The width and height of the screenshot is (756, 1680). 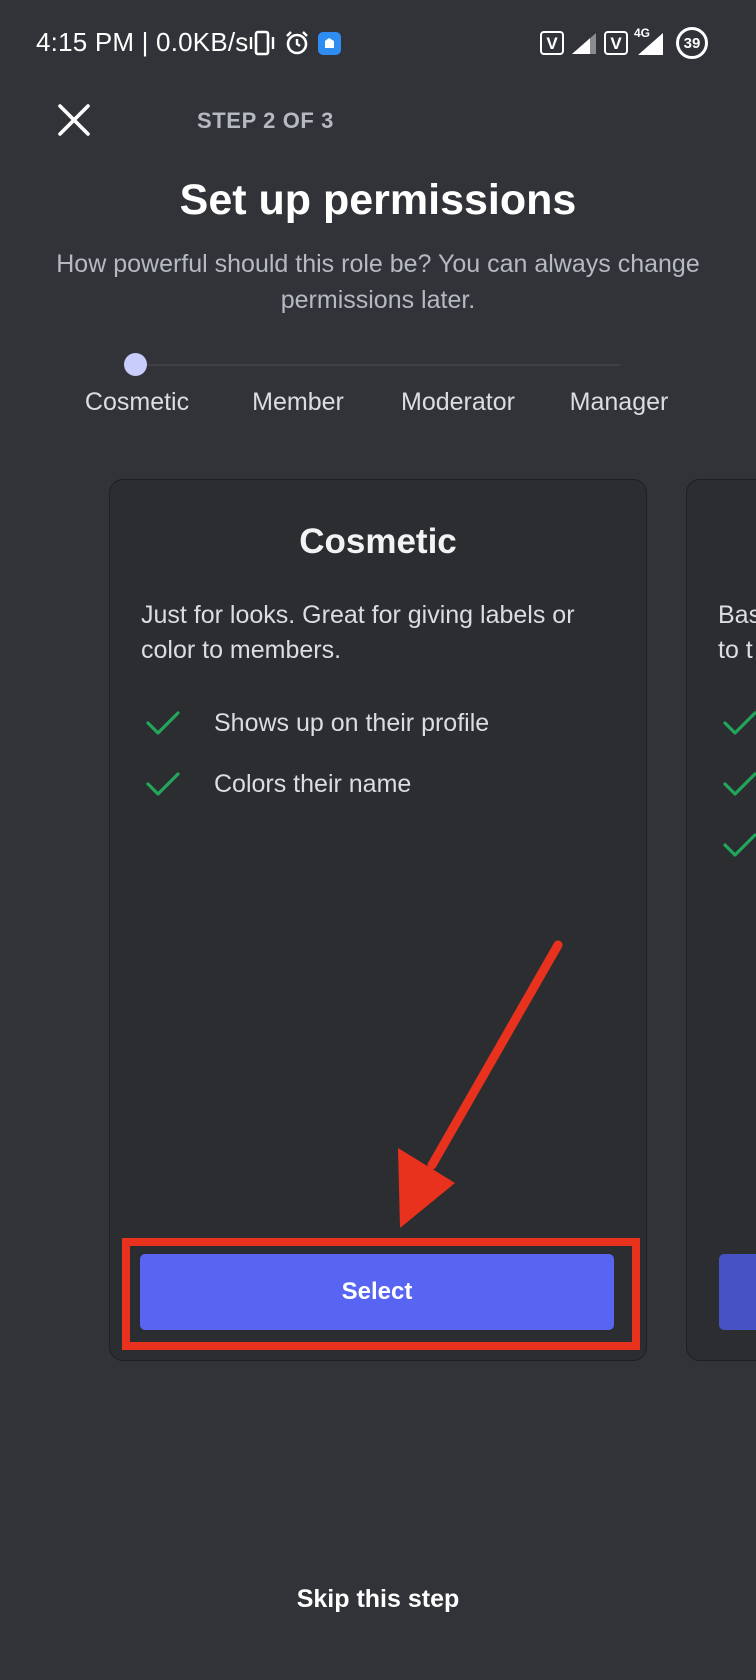 I want to click on select-button-next, so click(x=737, y=1292).